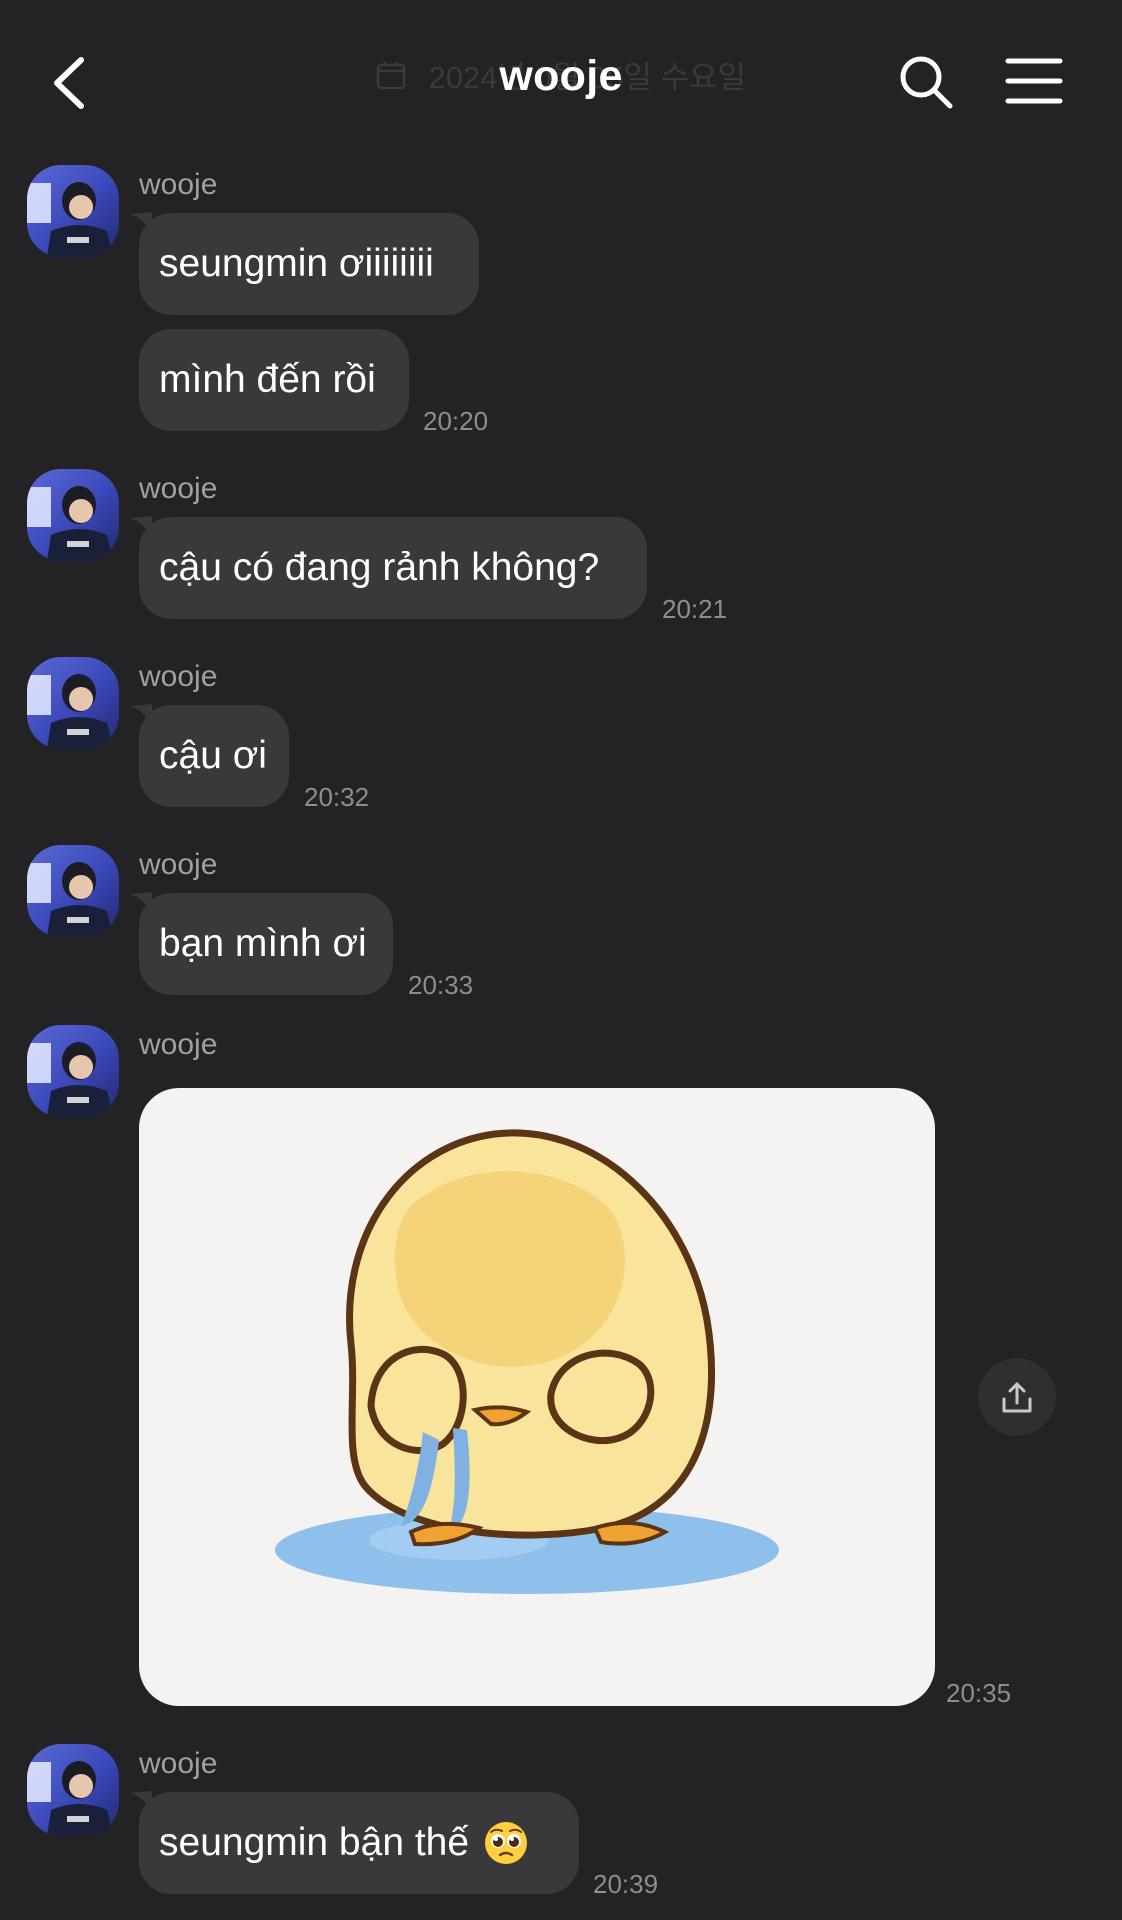 The height and width of the screenshot is (1920, 1122). What do you see at coordinates (561, 75) in the screenshot?
I see `chat-header: 2024년 0월 05일 수요일 wooje` at bounding box center [561, 75].